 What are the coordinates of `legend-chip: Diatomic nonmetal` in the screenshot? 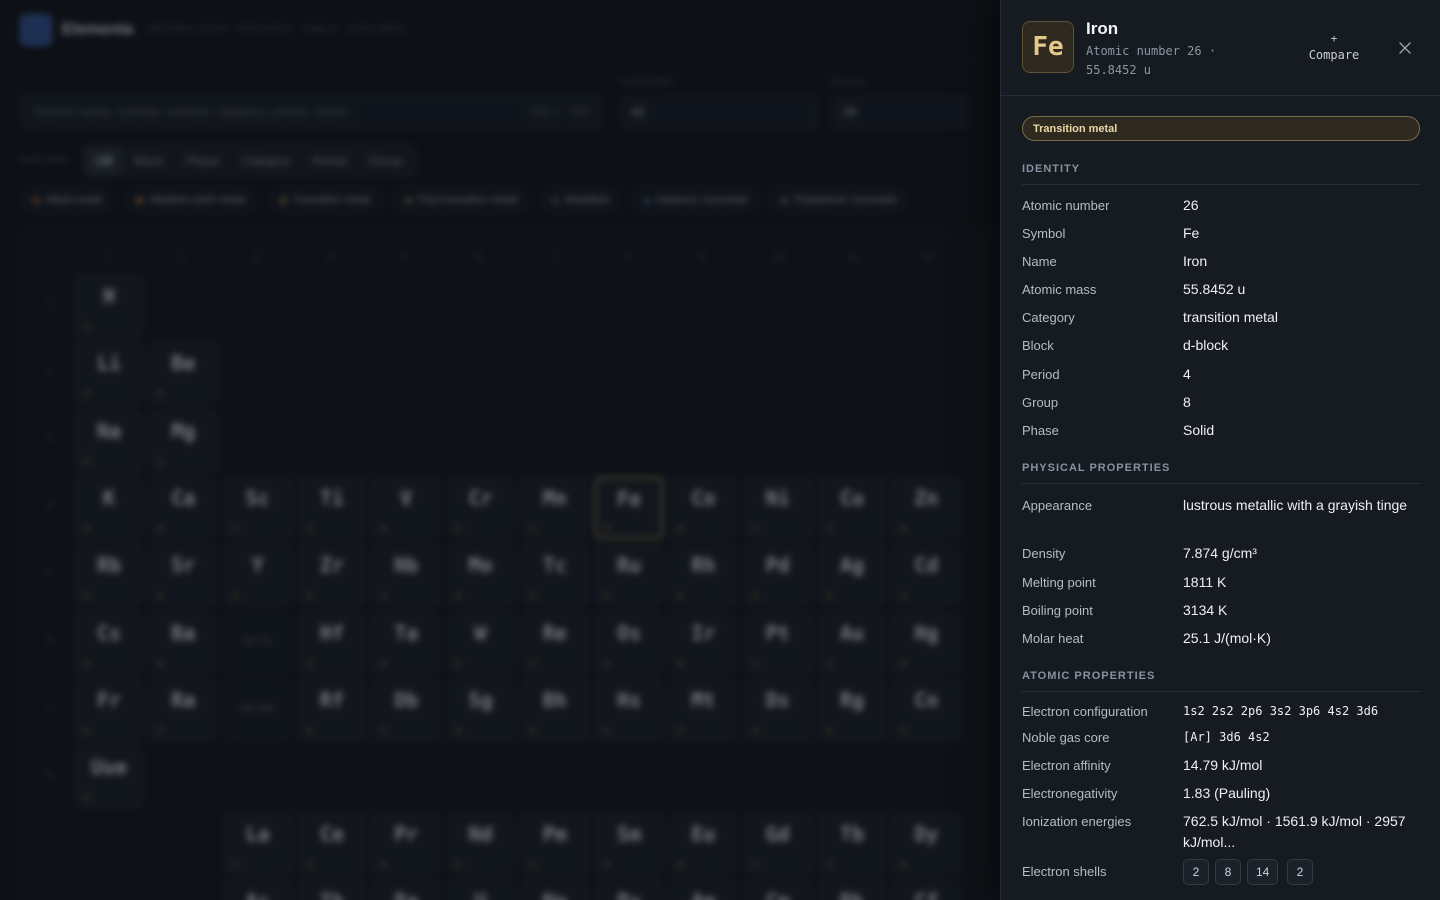 It's located at (695, 200).